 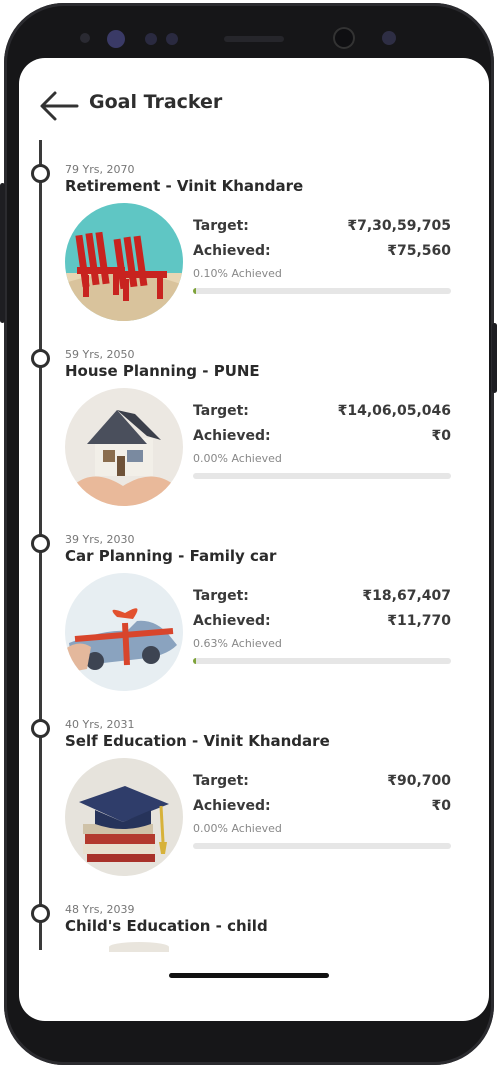 What do you see at coordinates (100, 724) in the screenshot?
I see `goal-meta: 40 Yrs, 2031` at bounding box center [100, 724].